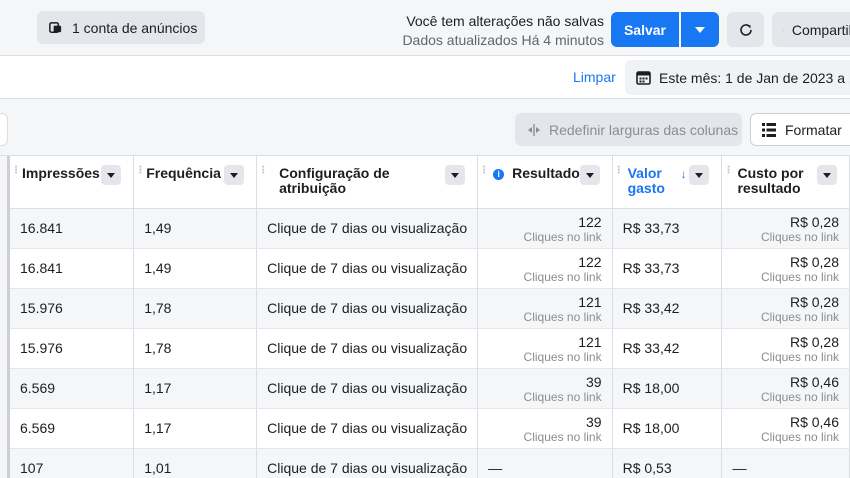 The image size is (850, 478). I want to click on share-button: Compartilhar, so click(811, 29).